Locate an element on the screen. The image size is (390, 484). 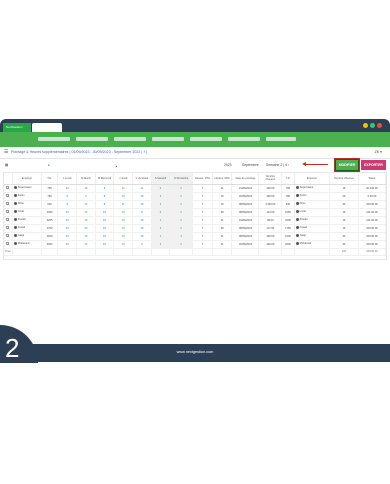
employee-cell: Mohamed is located at coordinates (312, 244).